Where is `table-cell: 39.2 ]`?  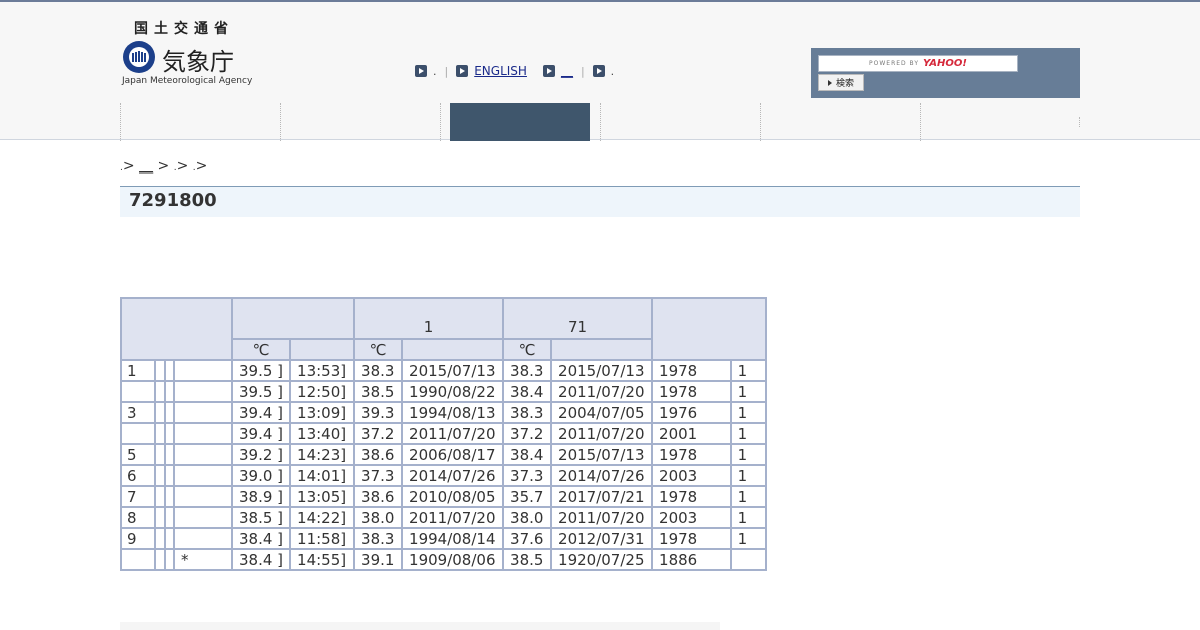 table-cell: 39.2 ] is located at coordinates (261, 454).